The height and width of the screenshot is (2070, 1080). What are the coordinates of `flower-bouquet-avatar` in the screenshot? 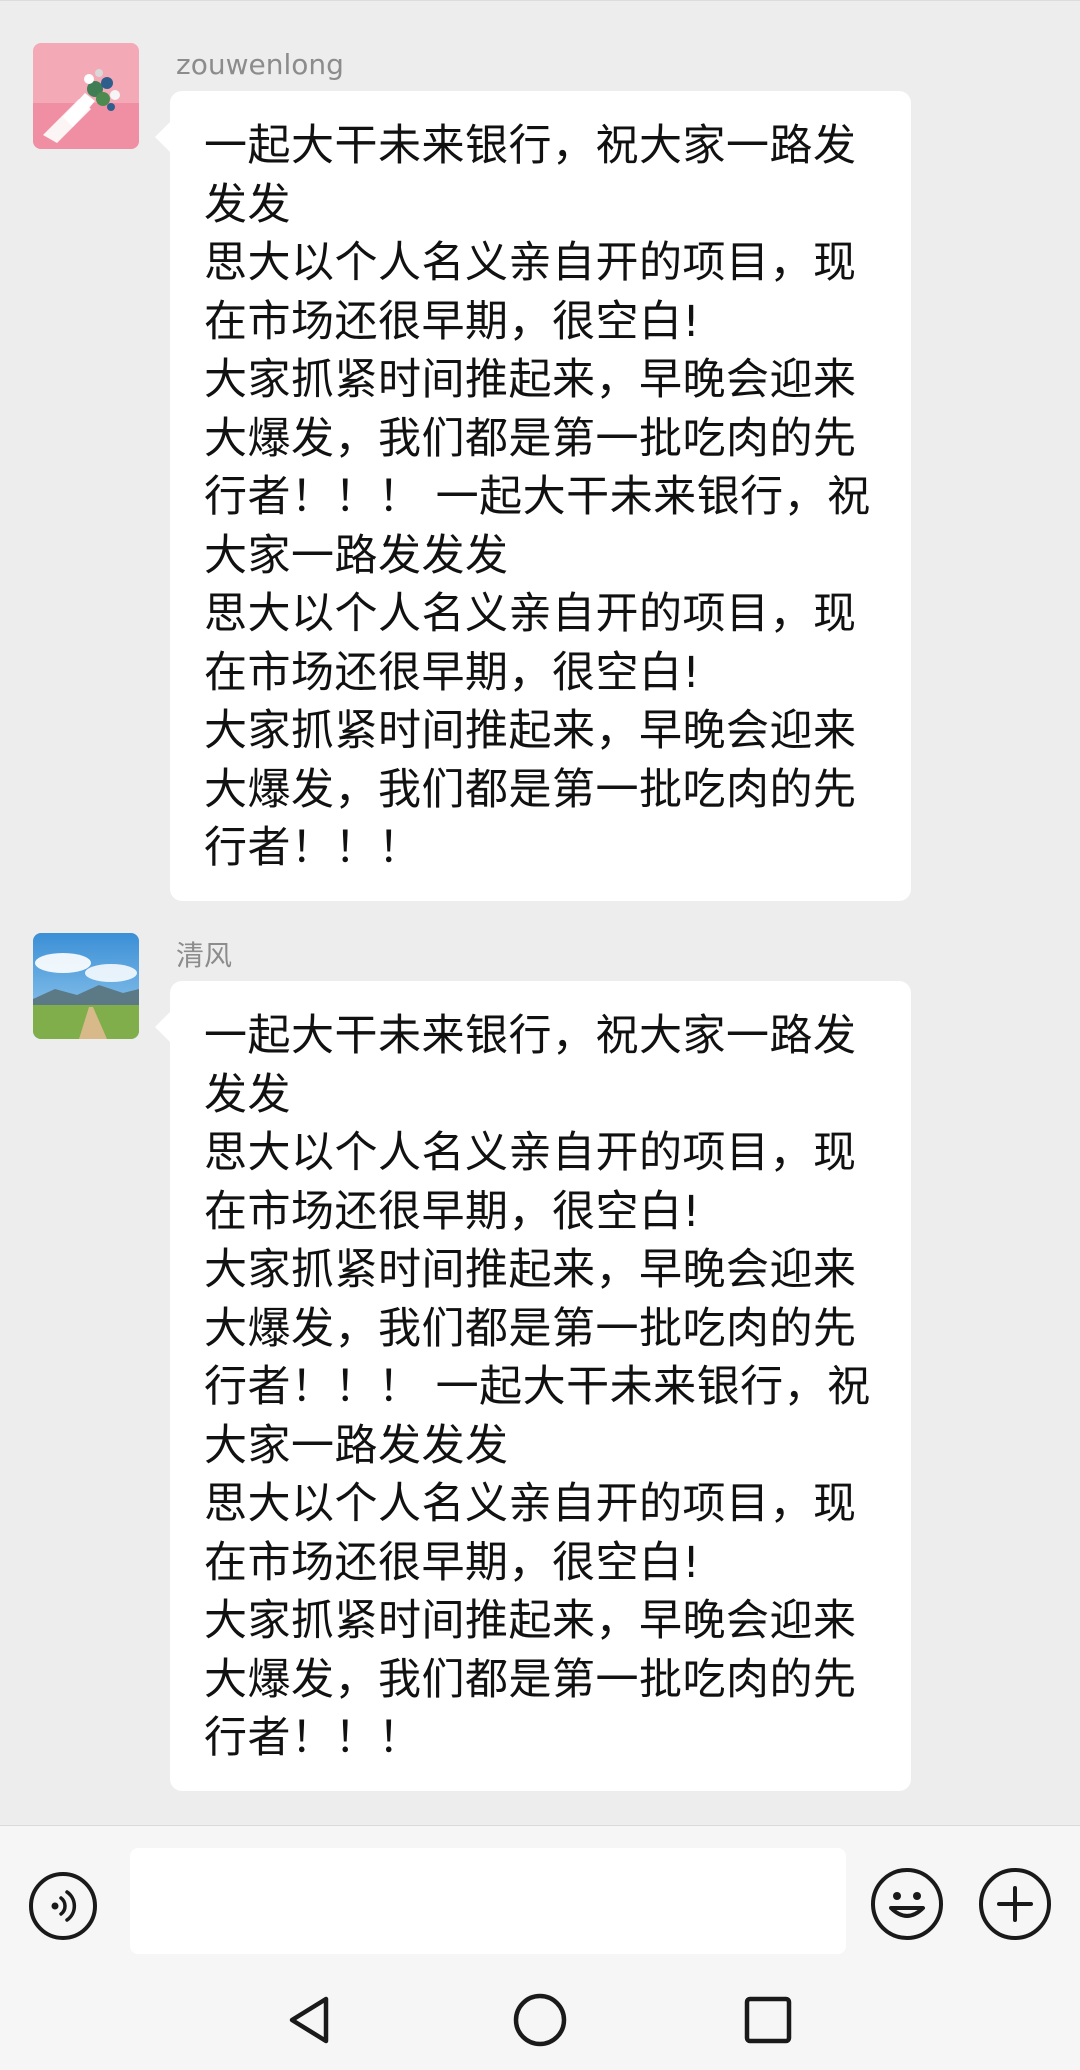 It's located at (86, 96).